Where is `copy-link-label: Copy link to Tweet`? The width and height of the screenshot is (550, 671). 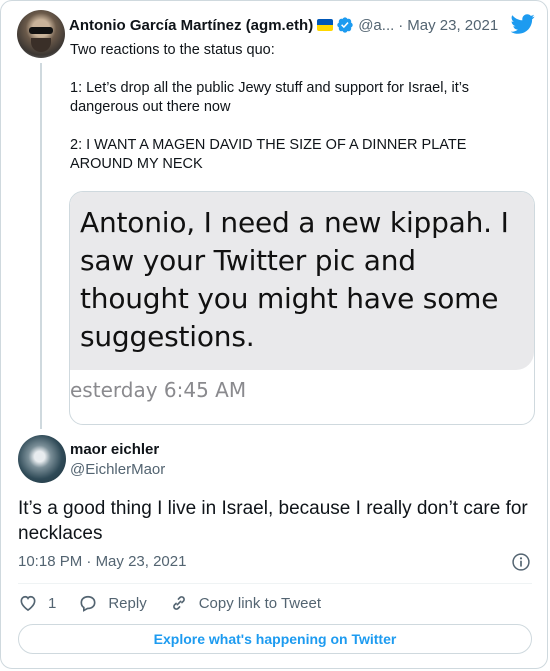 copy-link-label: Copy link to Tweet is located at coordinates (259, 603).